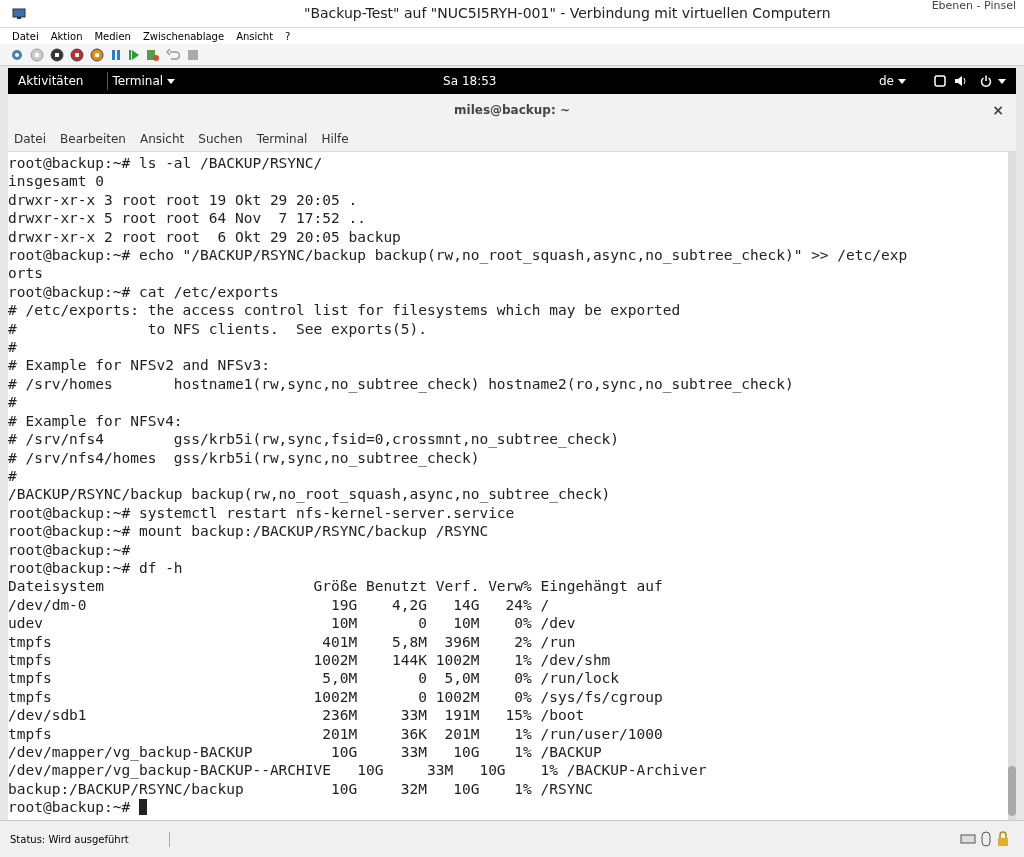 This screenshot has height=857, width=1024. Describe the element at coordinates (19, 13) in the screenshot. I see `monitor-icon` at that location.